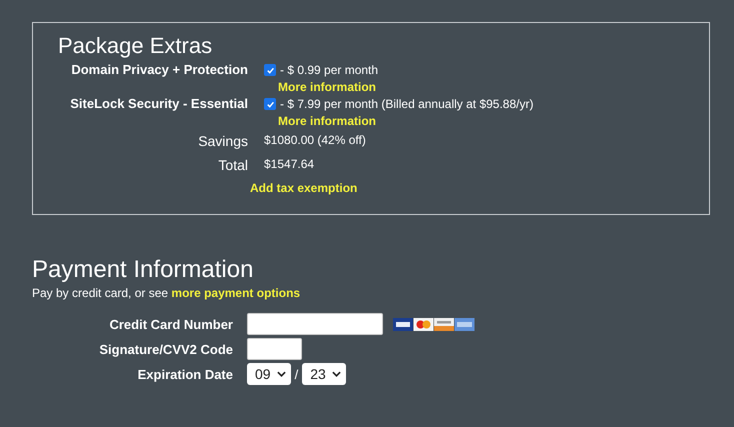  What do you see at coordinates (315, 324) in the screenshot?
I see `card-number-field` at bounding box center [315, 324].